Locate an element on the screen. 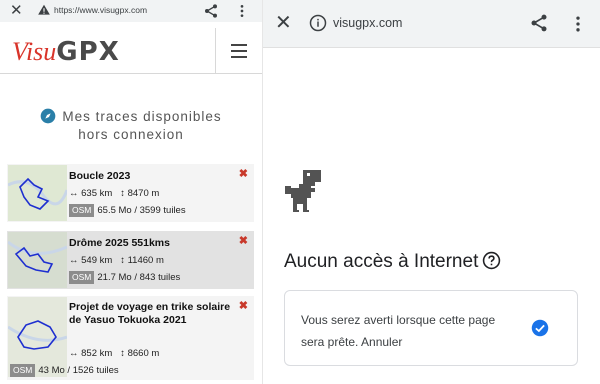  trace-storage: OSM 65.5 Mo / 3599 tuiles is located at coordinates (127, 210).